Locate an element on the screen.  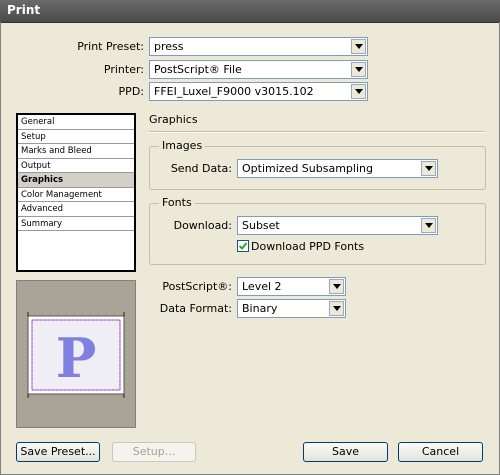
print-preset-select: press is located at coordinates (258, 46).